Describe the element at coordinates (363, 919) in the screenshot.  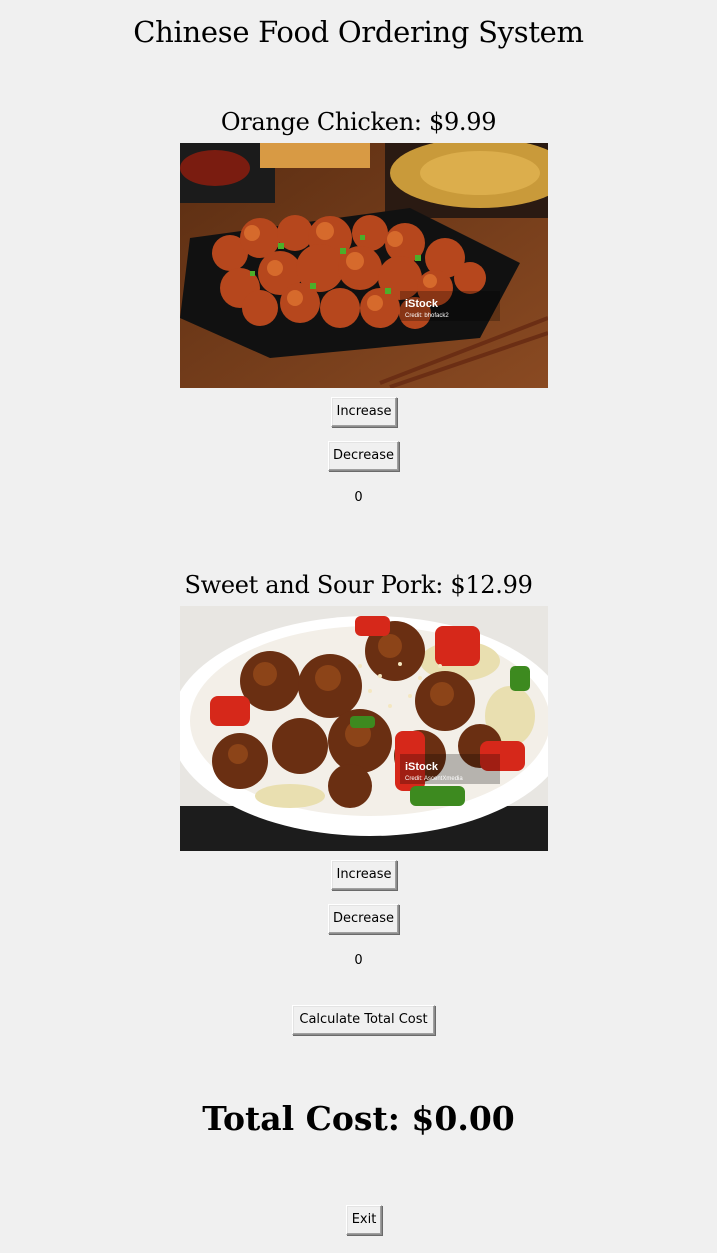
I see `decrease-sweet-and-sour-pork-button: Decrease` at that location.